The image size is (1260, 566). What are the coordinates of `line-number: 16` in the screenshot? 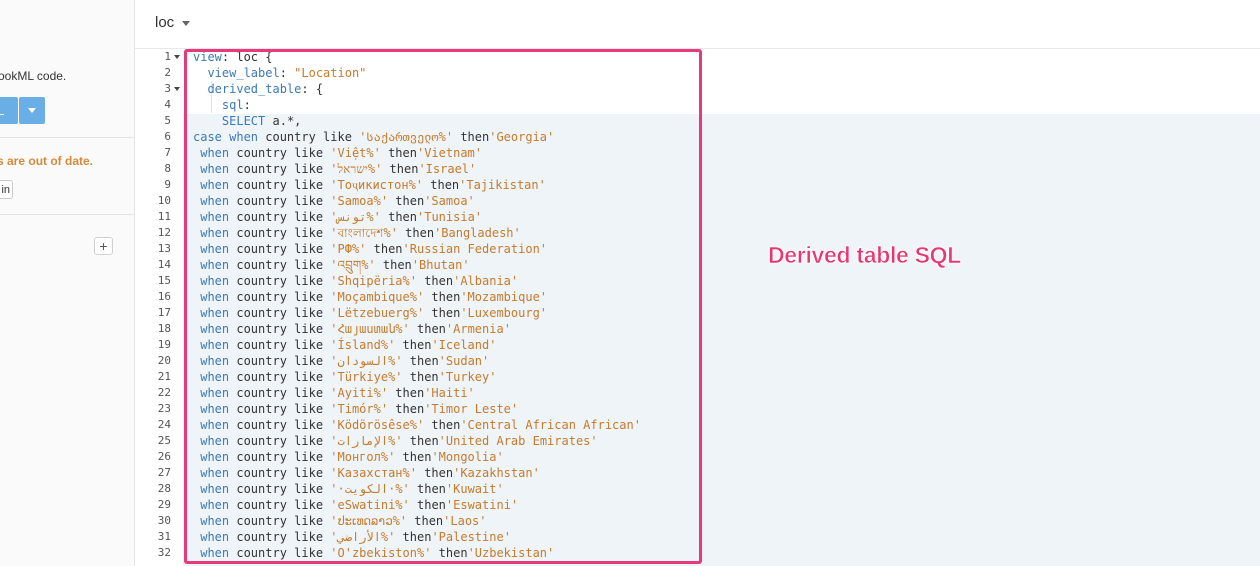 It's located at (164, 296).